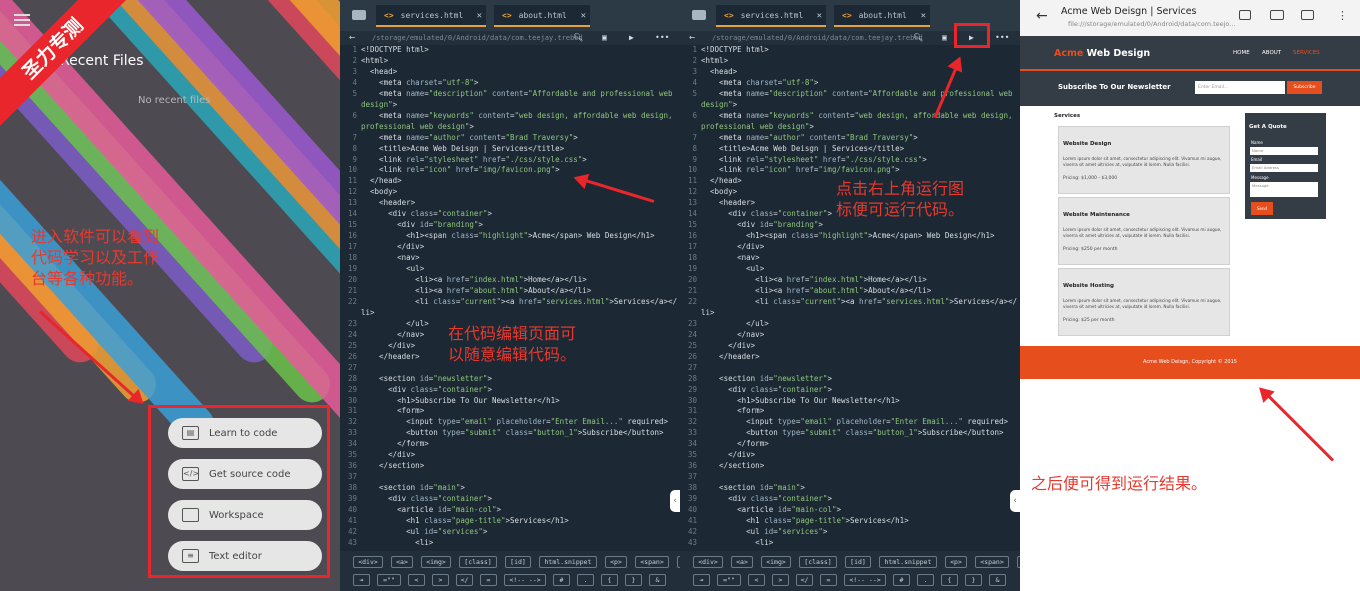  Describe the element at coordinates (1284, 189) in the screenshot. I see `message-field: Message` at that location.